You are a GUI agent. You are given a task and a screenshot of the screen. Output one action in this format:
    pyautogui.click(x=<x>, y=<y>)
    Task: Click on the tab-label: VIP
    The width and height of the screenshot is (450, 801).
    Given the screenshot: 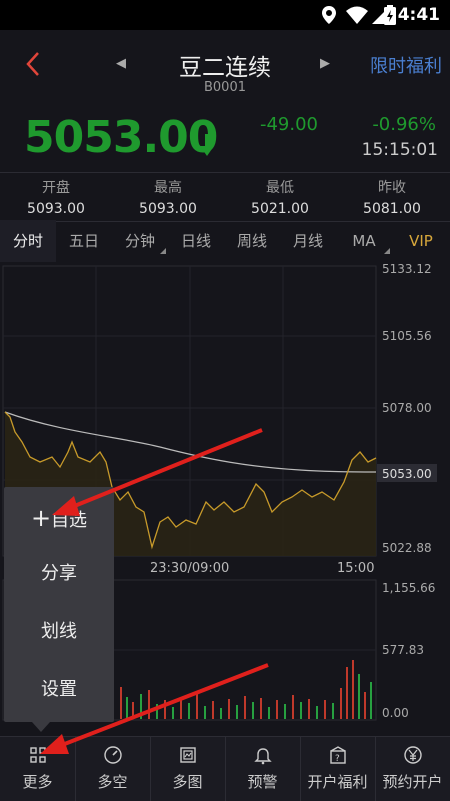 What is the action you would take?
    pyautogui.click(x=421, y=241)
    